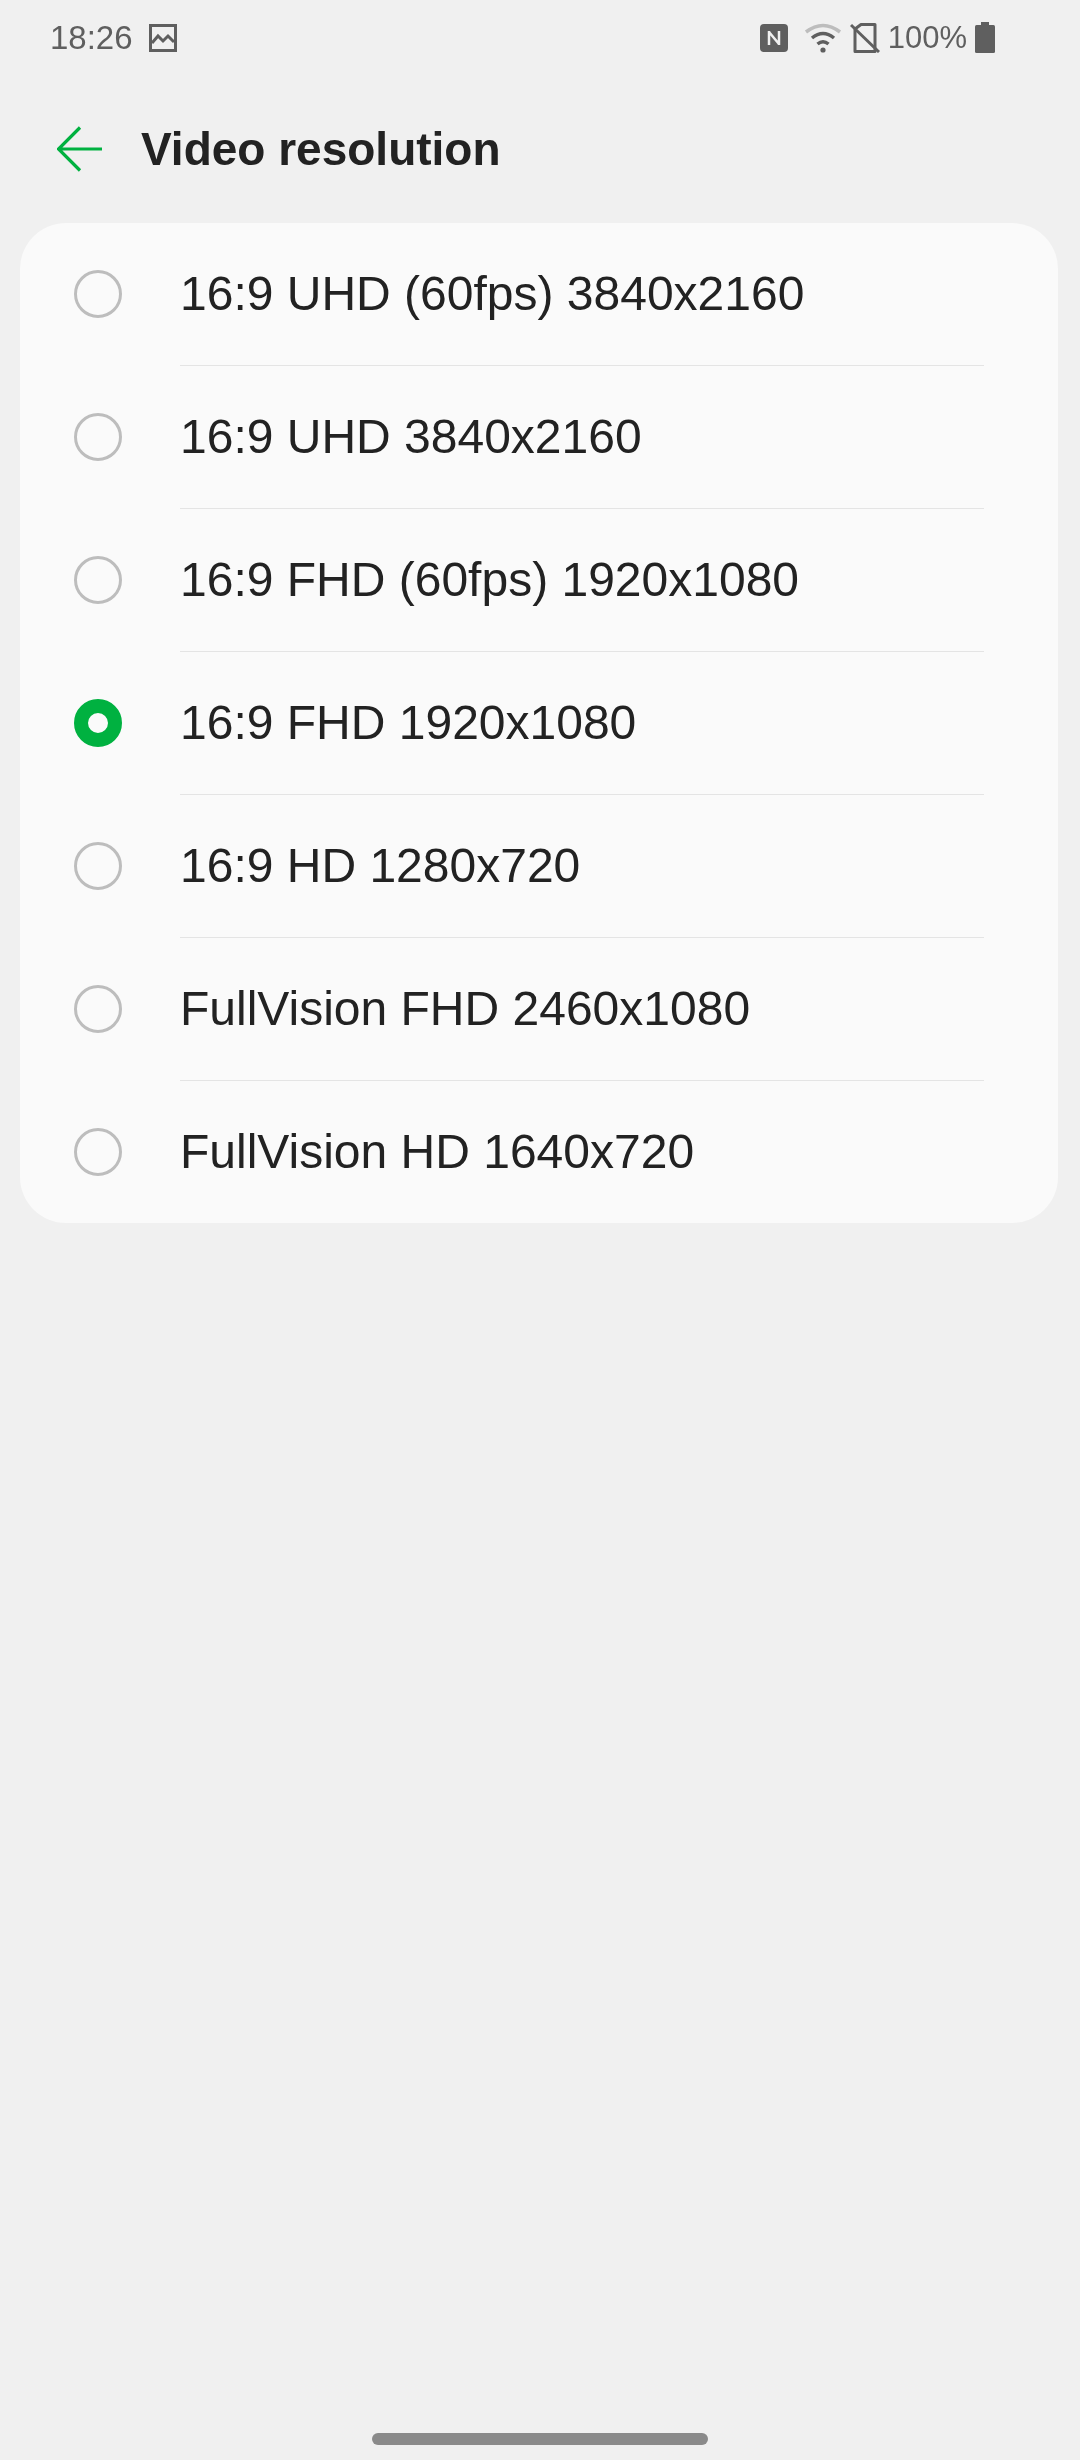 The image size is (1080, 2460). Describe the element at coordinates (539, 723) in the screenshot. I see `resolution-option: 16:9 FHD 1920x1080` at that location.